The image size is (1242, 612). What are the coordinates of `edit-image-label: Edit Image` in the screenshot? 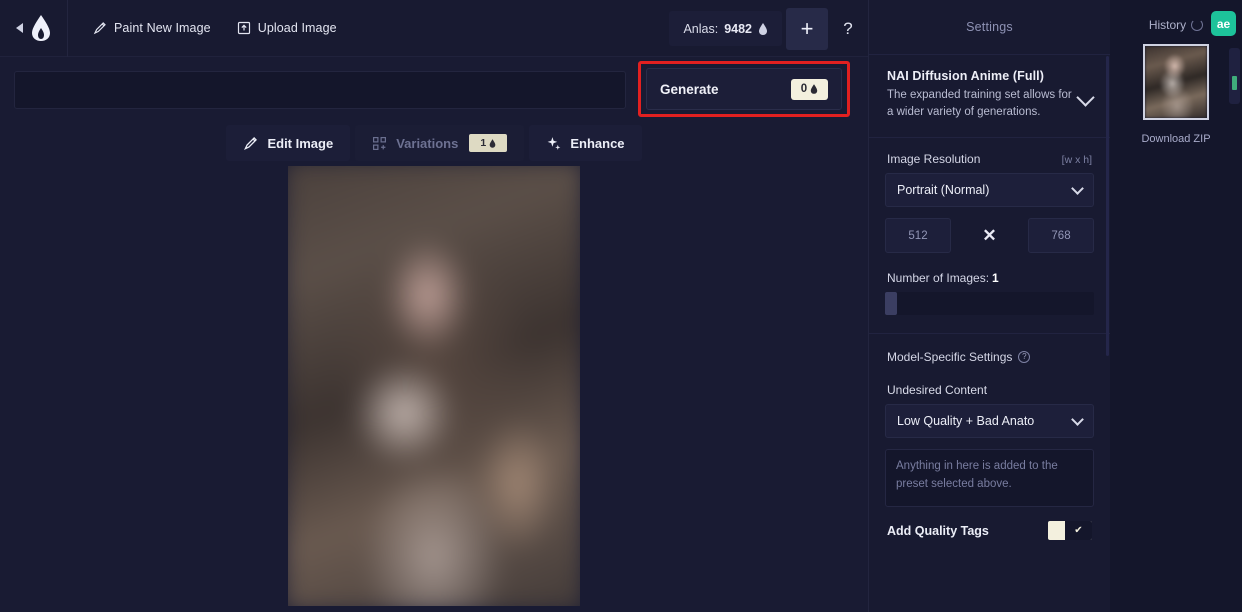 It's located at (300, 143).